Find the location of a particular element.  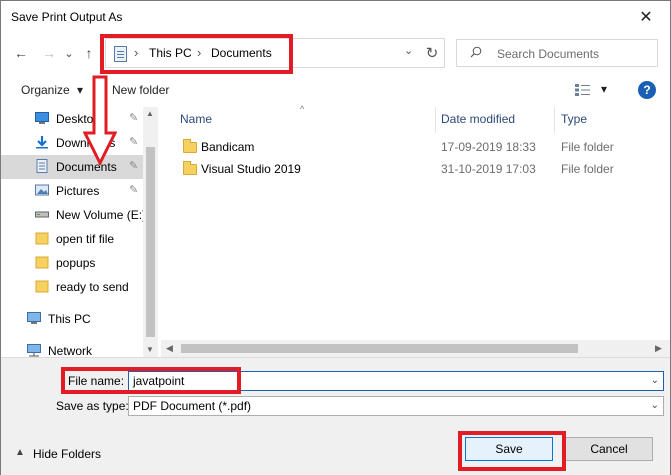

column-header-date-modified: Date modified is located at coordinates (478, 119).